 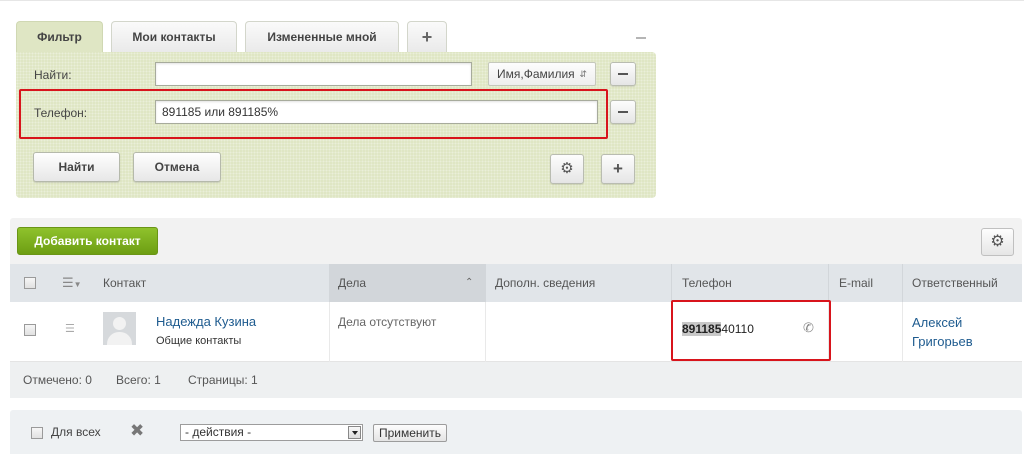 What do you see at coordinates (57, 380) in the screenshot?
I see `checked-count: Отмечено: 0` at bounding box center [57, 380].